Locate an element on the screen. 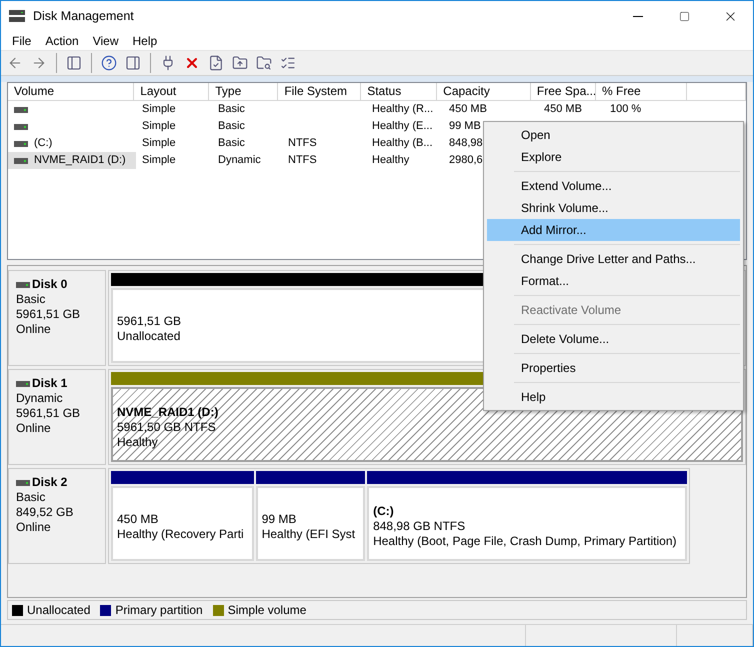  column-header: % Free is located at coordinates (641, 92).